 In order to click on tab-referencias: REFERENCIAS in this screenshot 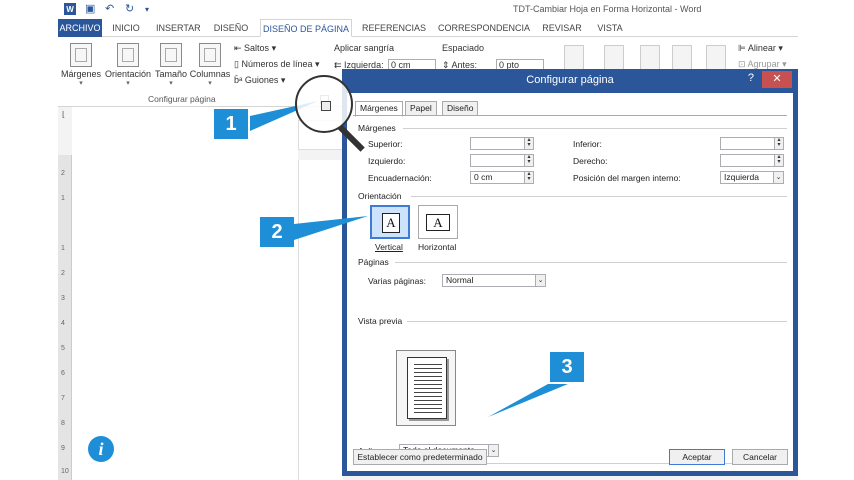, I will do `click(394, 28)`.